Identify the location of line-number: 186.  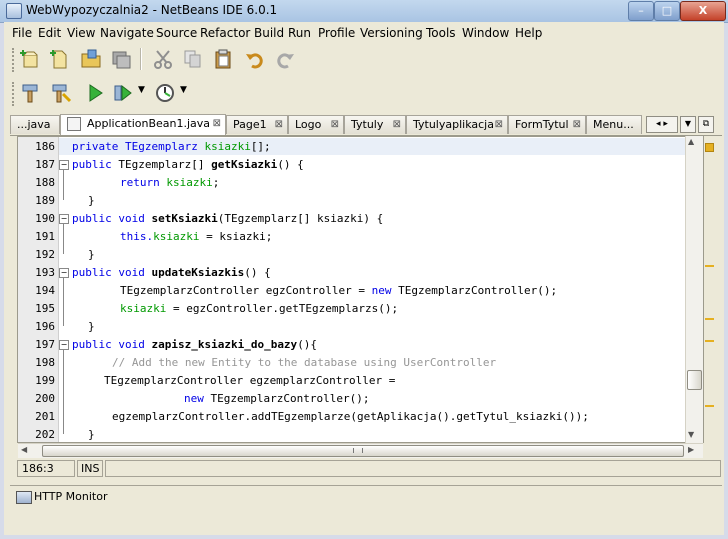
(45, 146).